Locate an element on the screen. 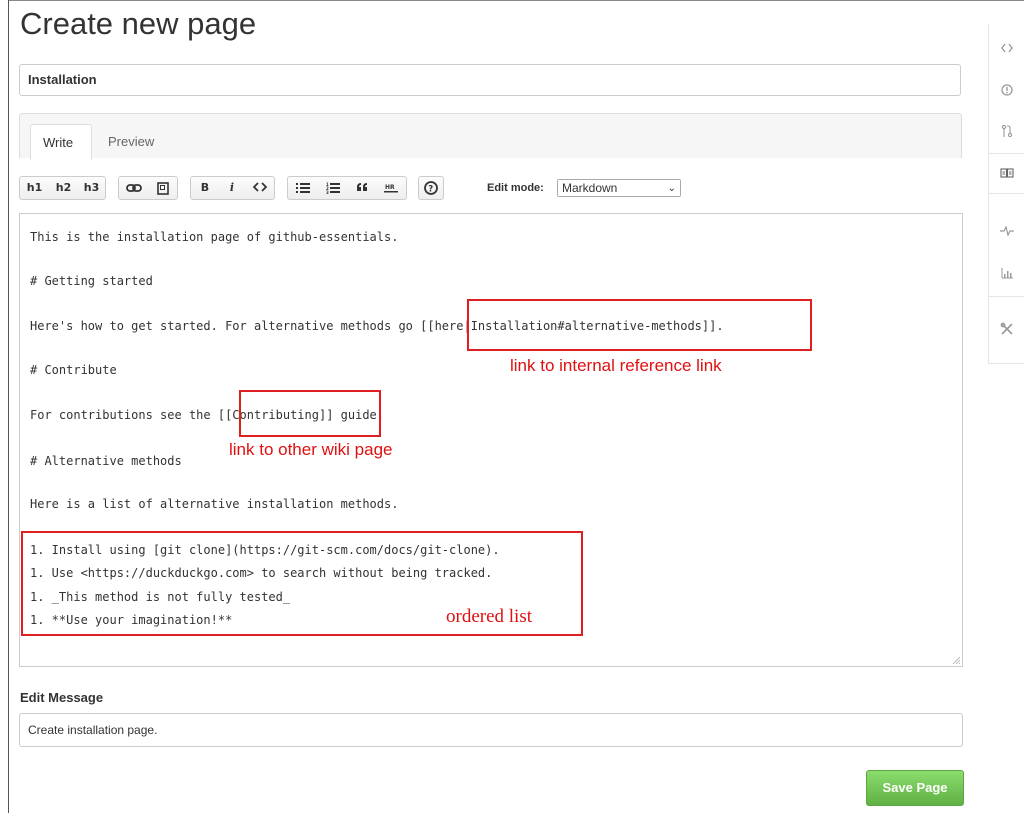 The width and height of the screenshot is (1024, 813). unordered-list-button is located at coordinates (303, 188).